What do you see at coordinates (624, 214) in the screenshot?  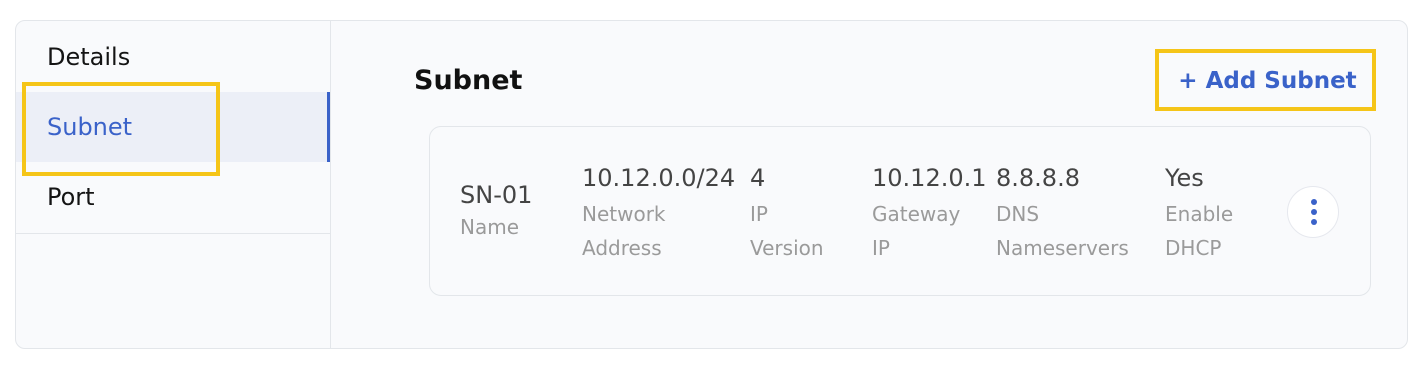 I see `network-address-label-line1: Network` at bounding box center [624, 214].